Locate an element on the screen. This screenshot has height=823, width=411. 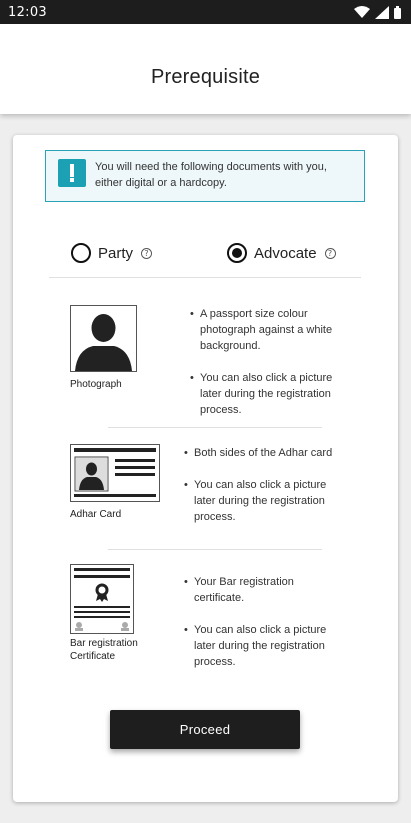
battery-icon is located at coordinates (397, 12).